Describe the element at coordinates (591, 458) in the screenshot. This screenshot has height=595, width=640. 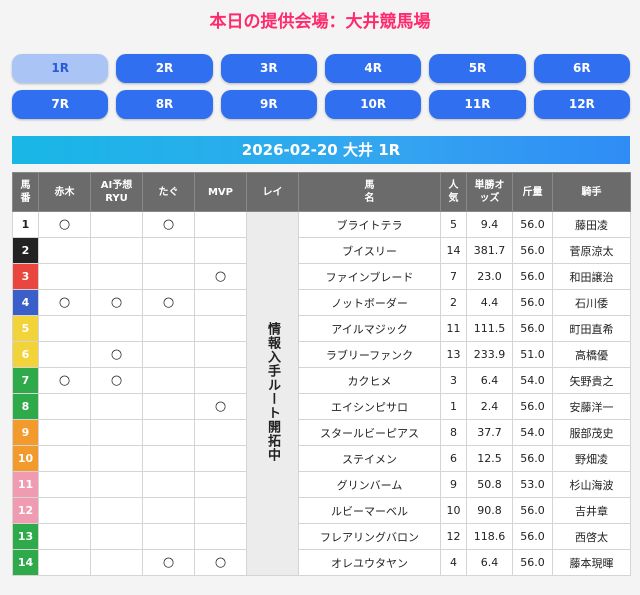
I see `jockey-name: 野畑凌` at that location.